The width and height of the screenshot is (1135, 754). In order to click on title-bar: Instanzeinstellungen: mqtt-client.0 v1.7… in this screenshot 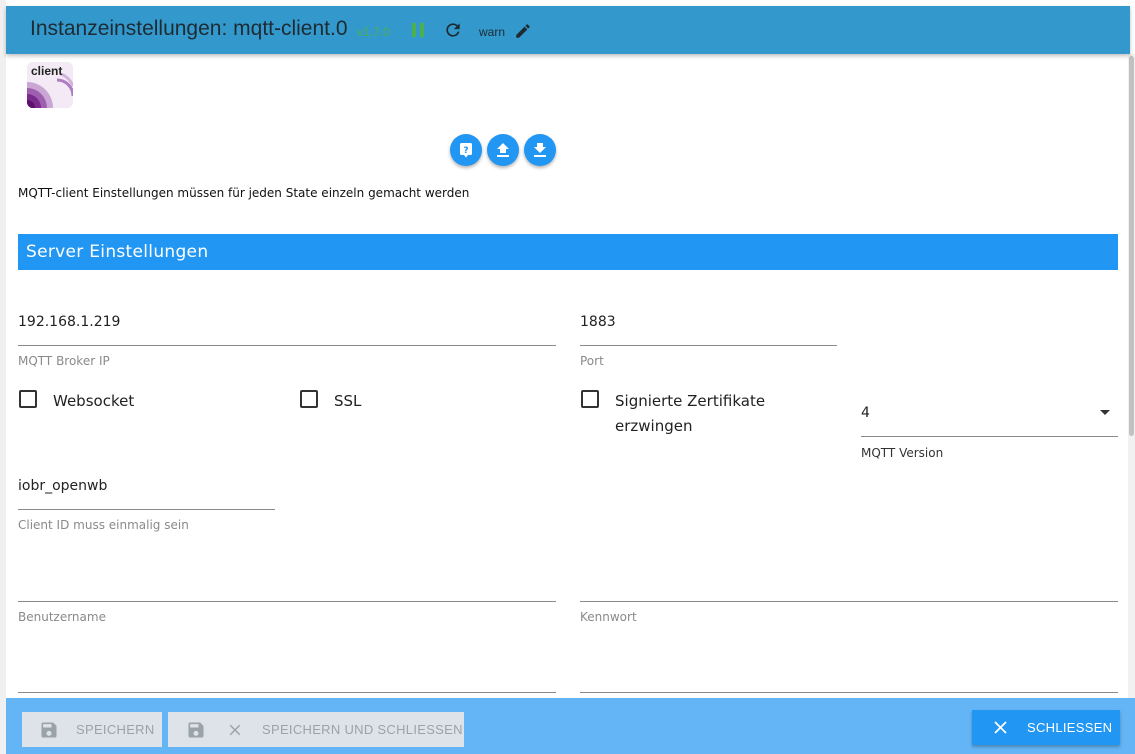, I will do `click(568, 30)`.